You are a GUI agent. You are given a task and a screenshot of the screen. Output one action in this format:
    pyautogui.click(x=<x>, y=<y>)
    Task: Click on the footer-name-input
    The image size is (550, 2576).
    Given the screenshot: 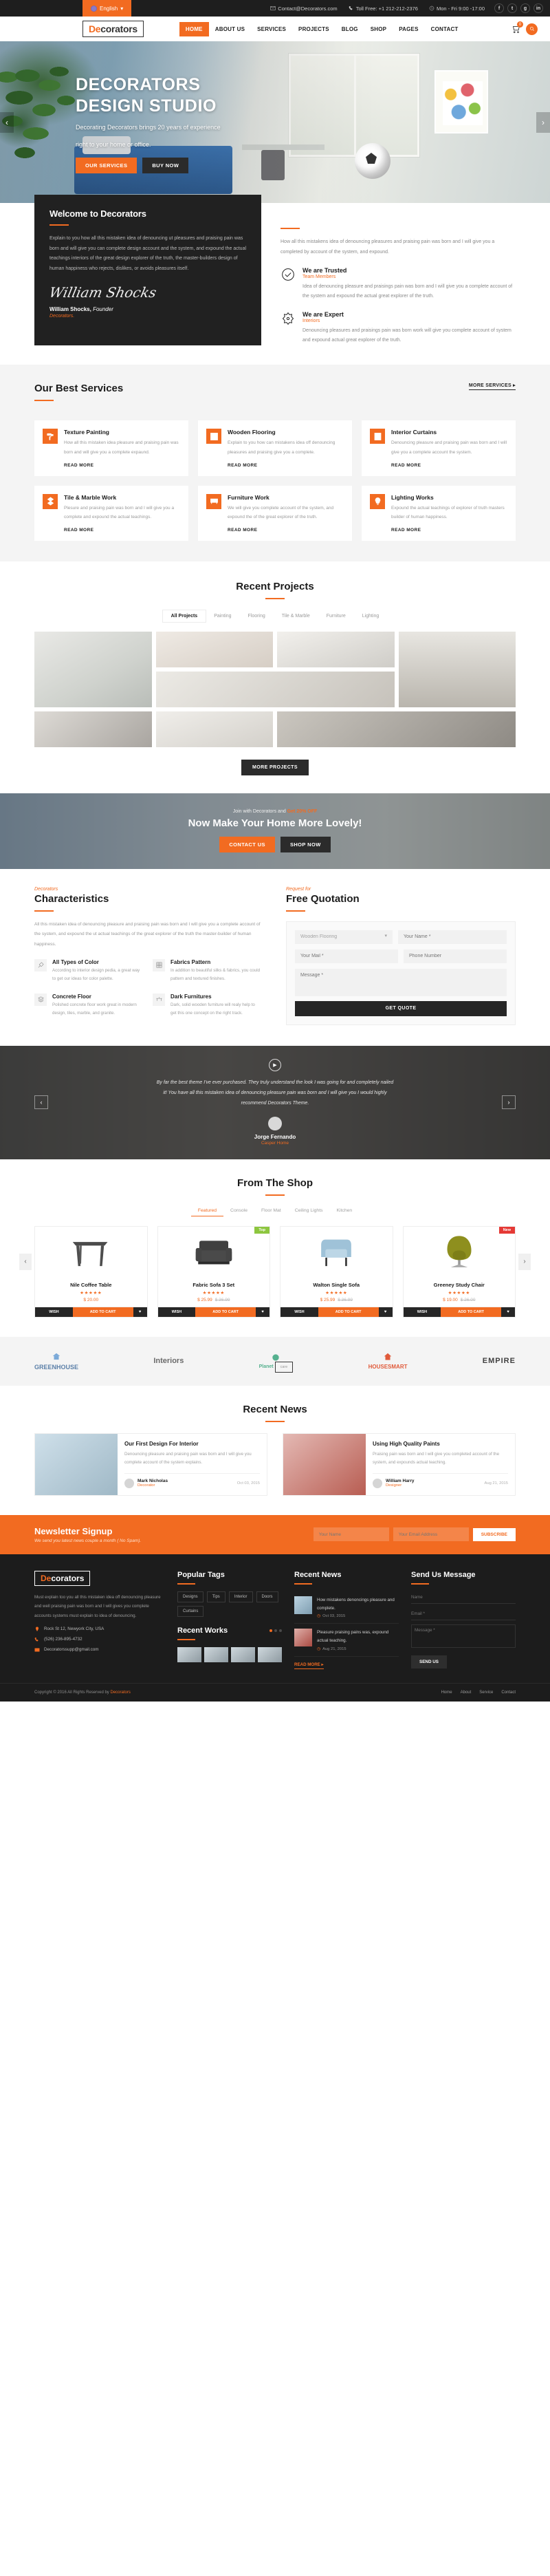 What is the action you would take?
    pyautogui.click(x=464, y=1597)
    